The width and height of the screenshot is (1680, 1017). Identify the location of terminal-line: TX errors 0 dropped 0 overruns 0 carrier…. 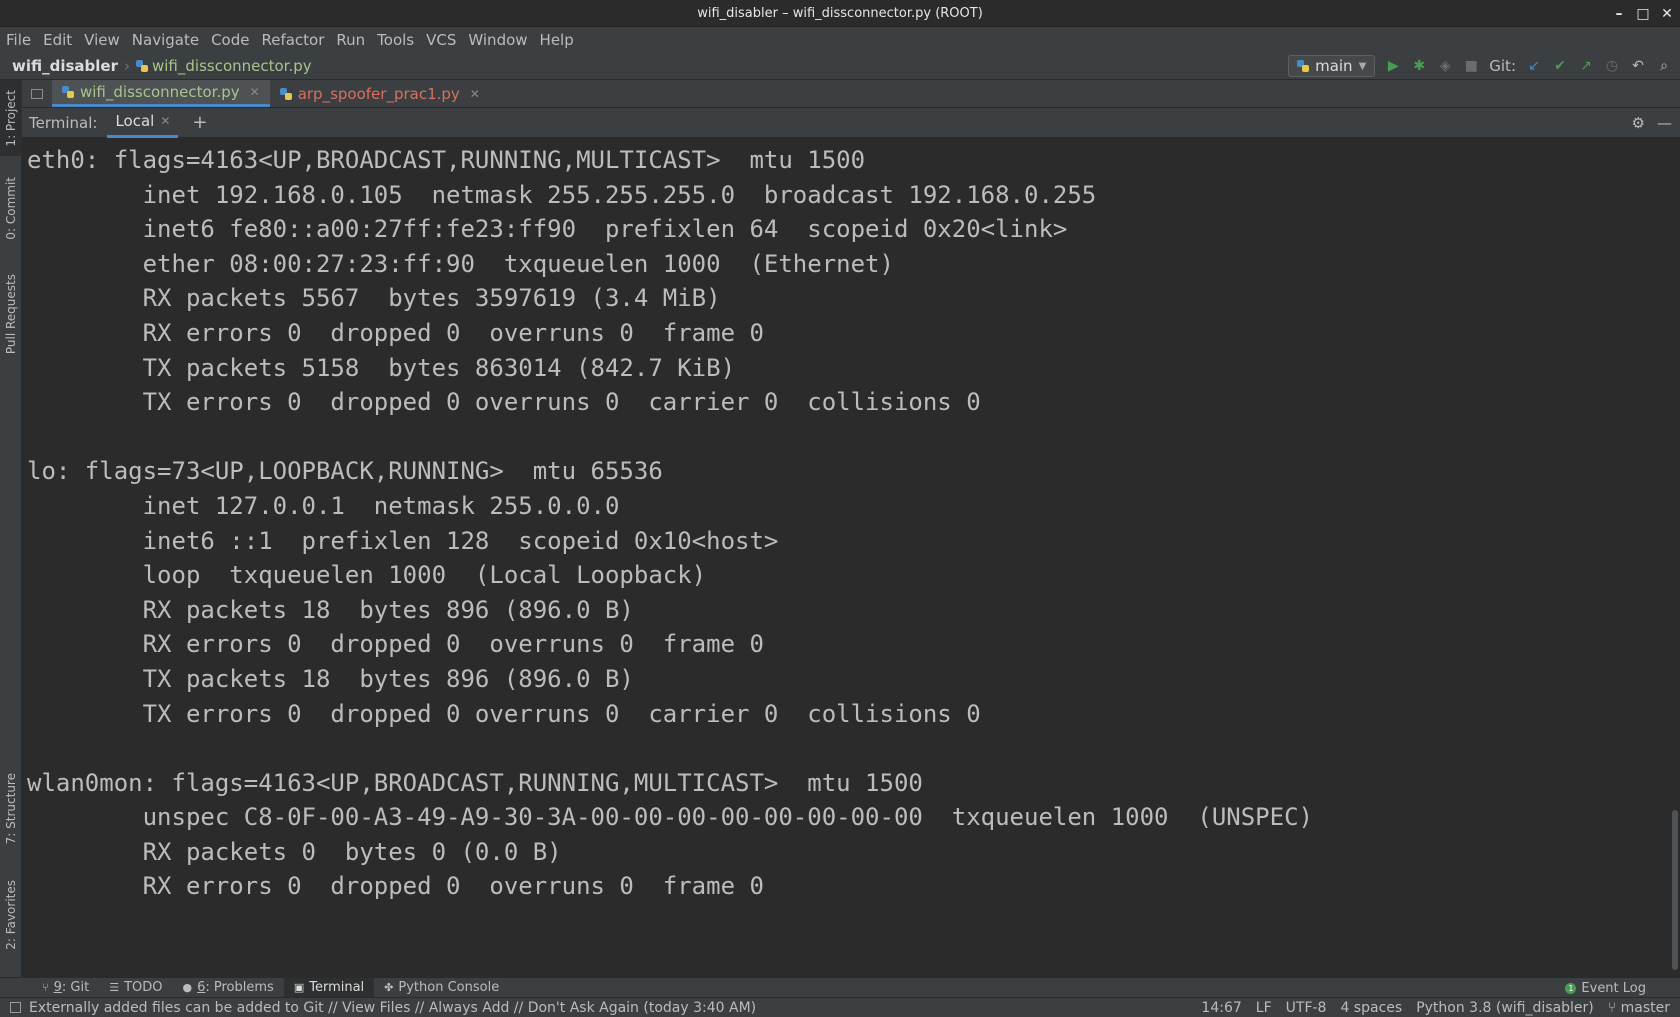
(504, 402).